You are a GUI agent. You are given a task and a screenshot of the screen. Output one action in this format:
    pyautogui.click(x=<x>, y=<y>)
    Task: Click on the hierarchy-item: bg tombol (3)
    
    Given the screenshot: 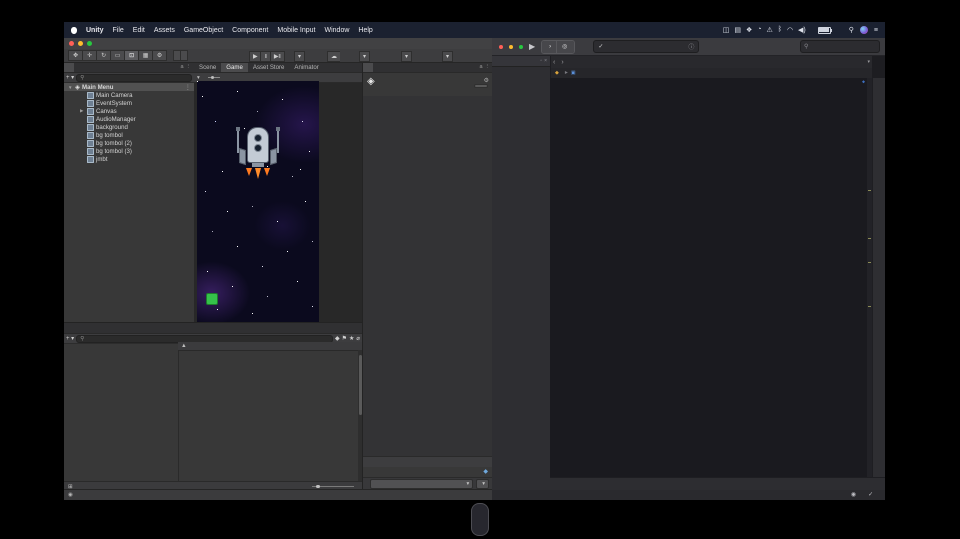 What is the action you would take?
    pyautogui.click(x=129, y=152)
    